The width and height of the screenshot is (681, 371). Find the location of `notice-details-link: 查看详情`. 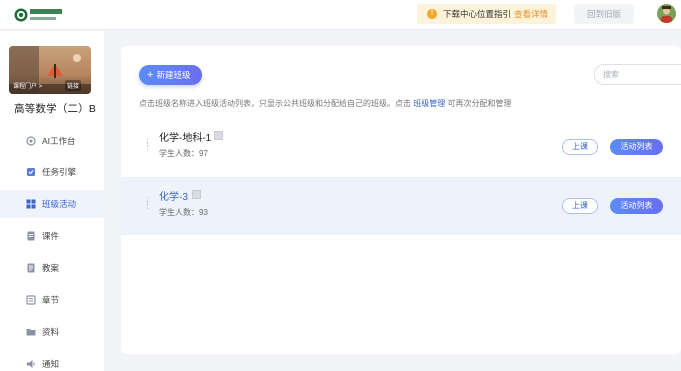

notice-details-link: 查看详情 is located at coordinates (531, 14).